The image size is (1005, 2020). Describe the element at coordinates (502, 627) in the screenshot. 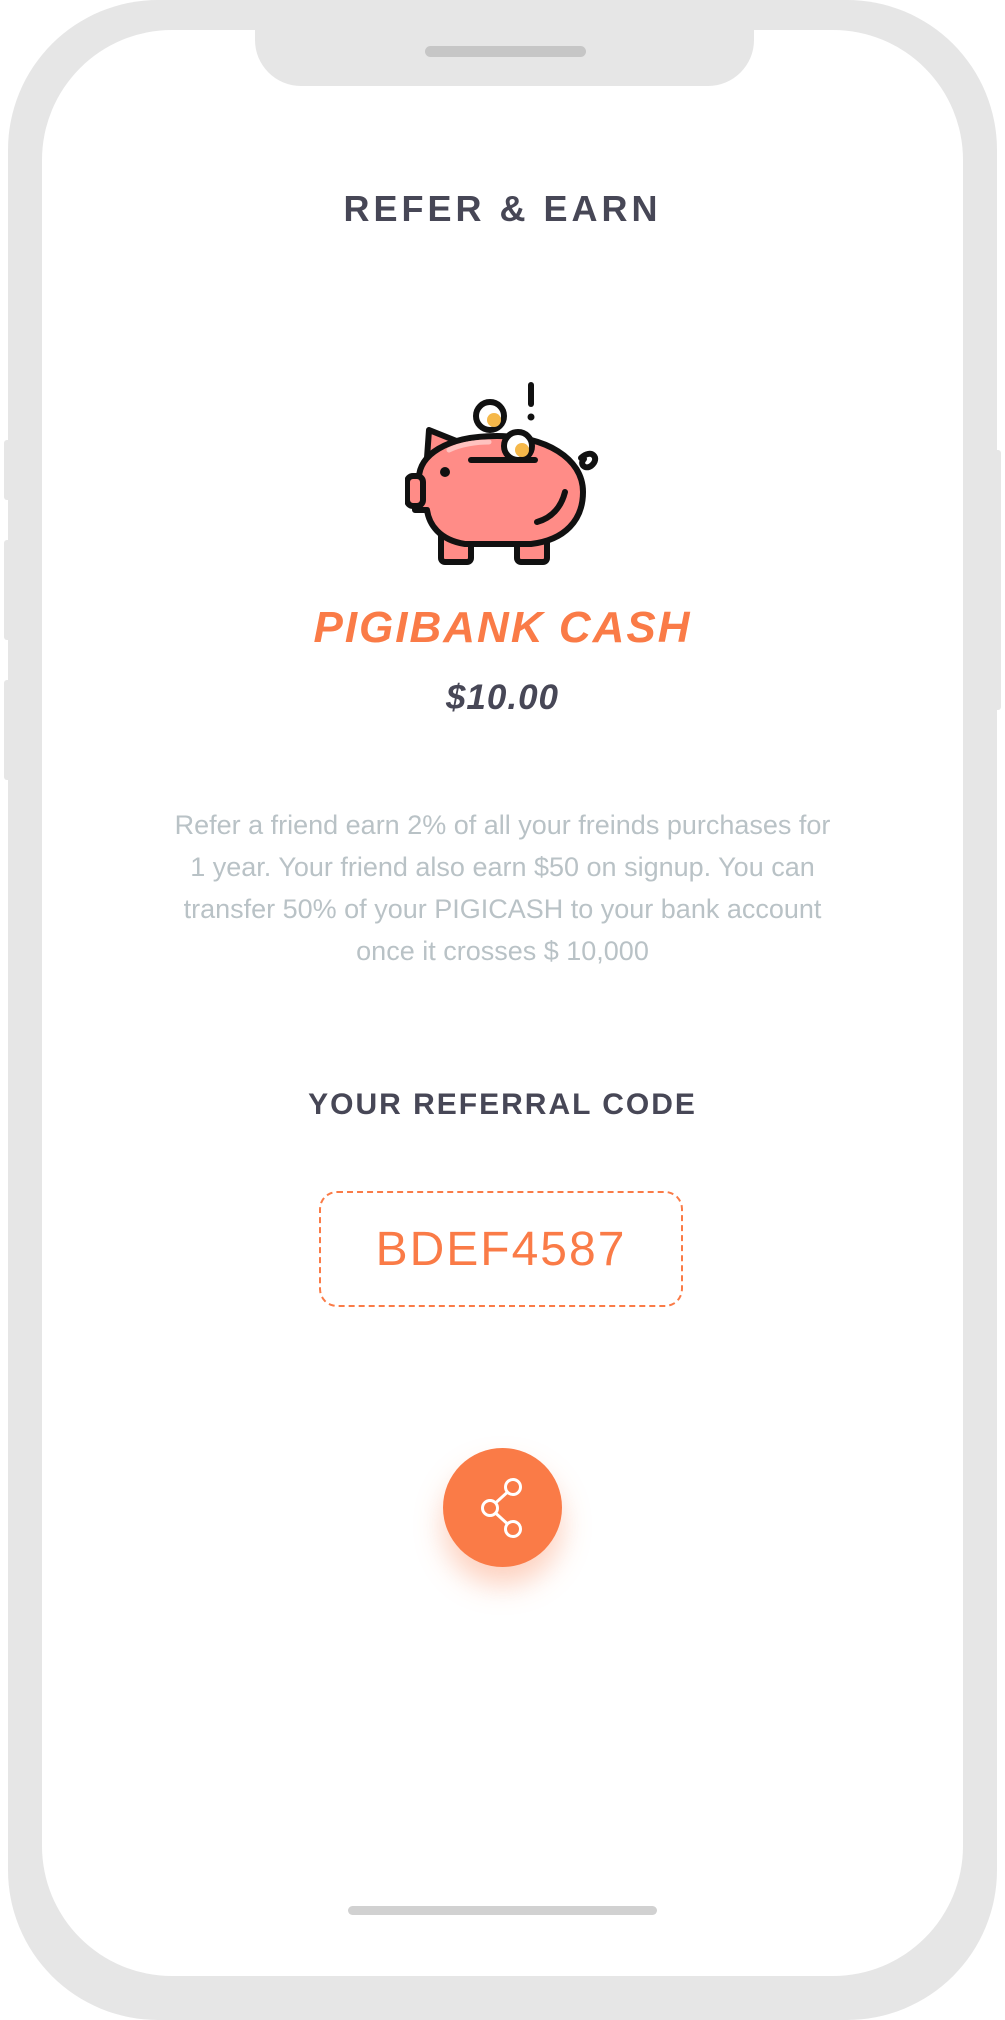

I see `wallet-name: PIGIBANK CASH` at that location.